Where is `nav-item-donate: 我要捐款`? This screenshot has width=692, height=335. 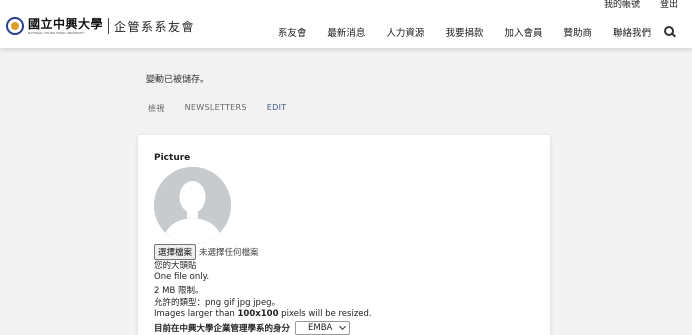
nav-item-donate: 我要捐款 is located at coordinates (464, 32).